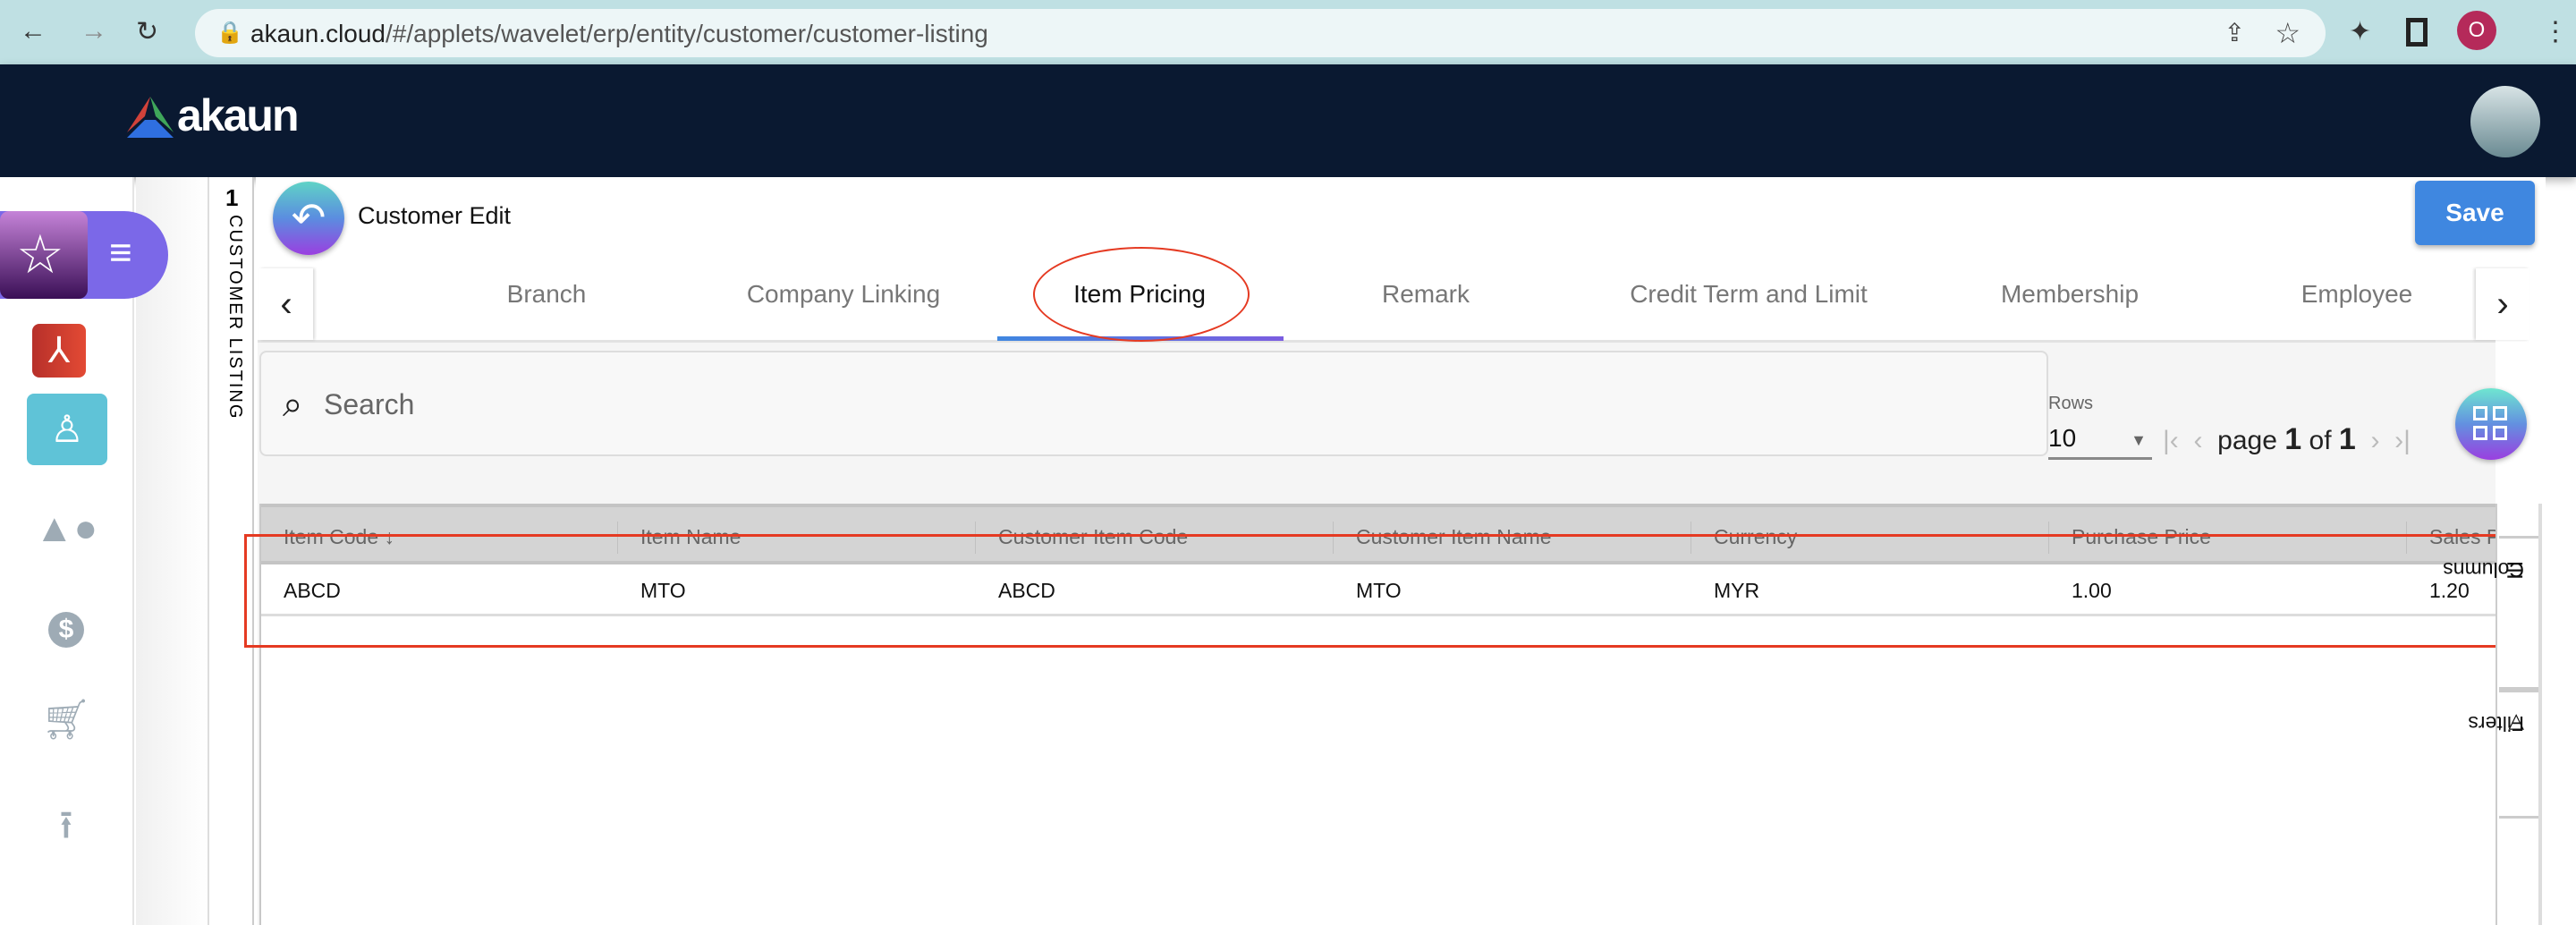 This screenshot has width=2576, height=925. I want to click on reply-arrow-icon: ↶, so click(308, 217).